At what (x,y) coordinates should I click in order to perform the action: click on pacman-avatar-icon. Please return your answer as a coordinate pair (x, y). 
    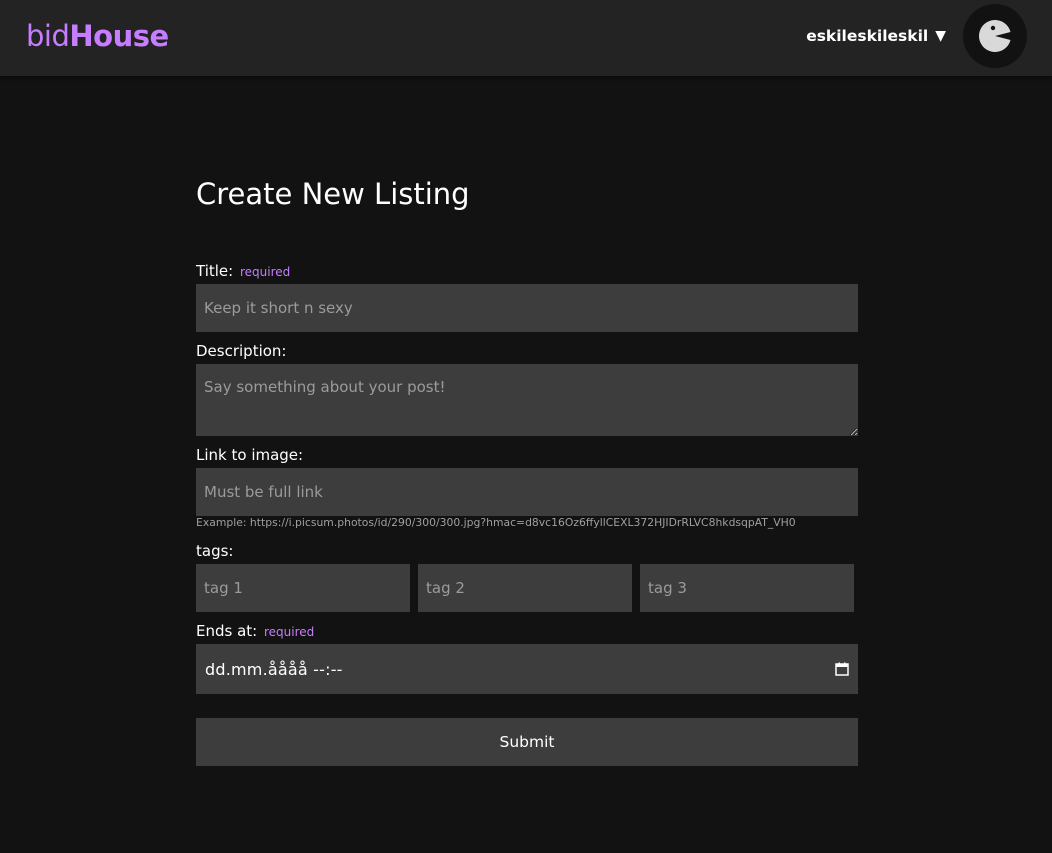
    Looking at the image, I should click on (995, 36).